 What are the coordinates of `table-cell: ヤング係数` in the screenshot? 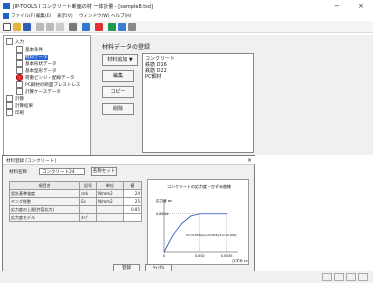 It's located at (44, 201).